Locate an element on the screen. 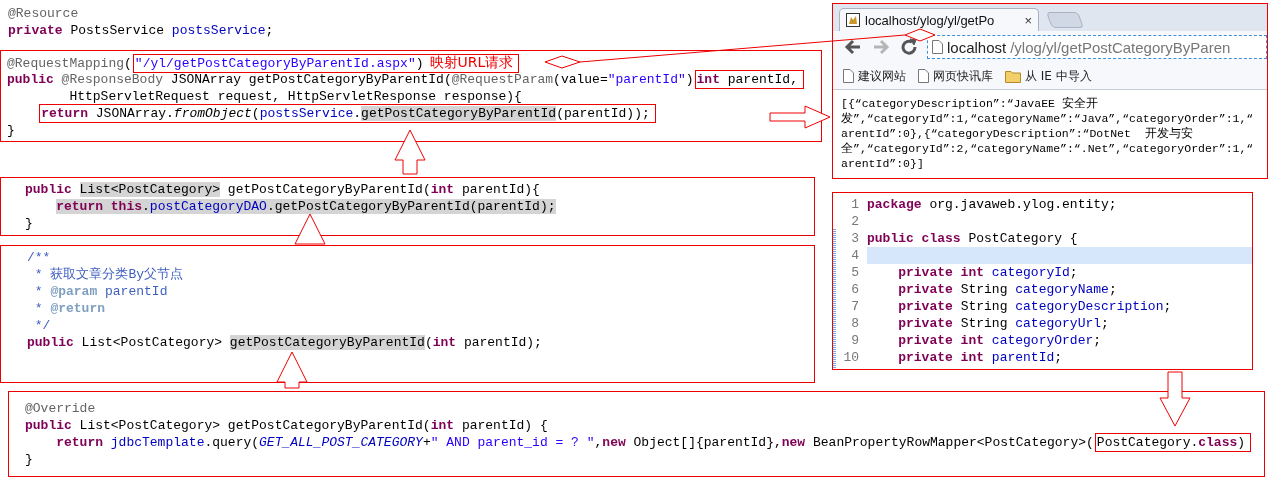 The image size is (1273, 498). code-line: public List<PostCategory> getPostCategoryByParentId(int parentId){ is located at coordinates (282, 189).